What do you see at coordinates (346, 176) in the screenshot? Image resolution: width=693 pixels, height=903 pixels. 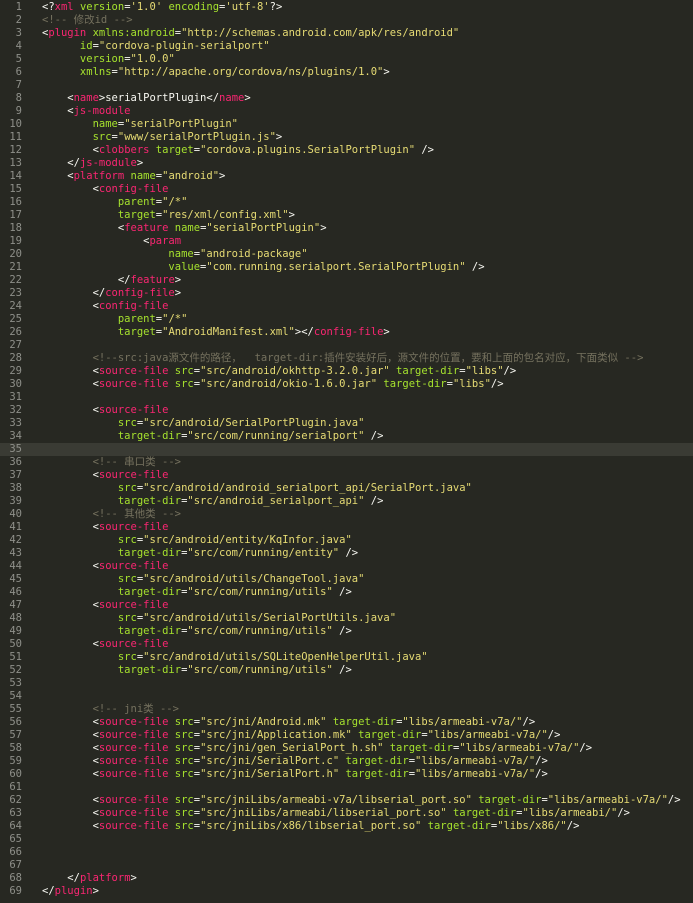 I see `code-line: 14 <platform name="android">` at bounding box center [346, 176].